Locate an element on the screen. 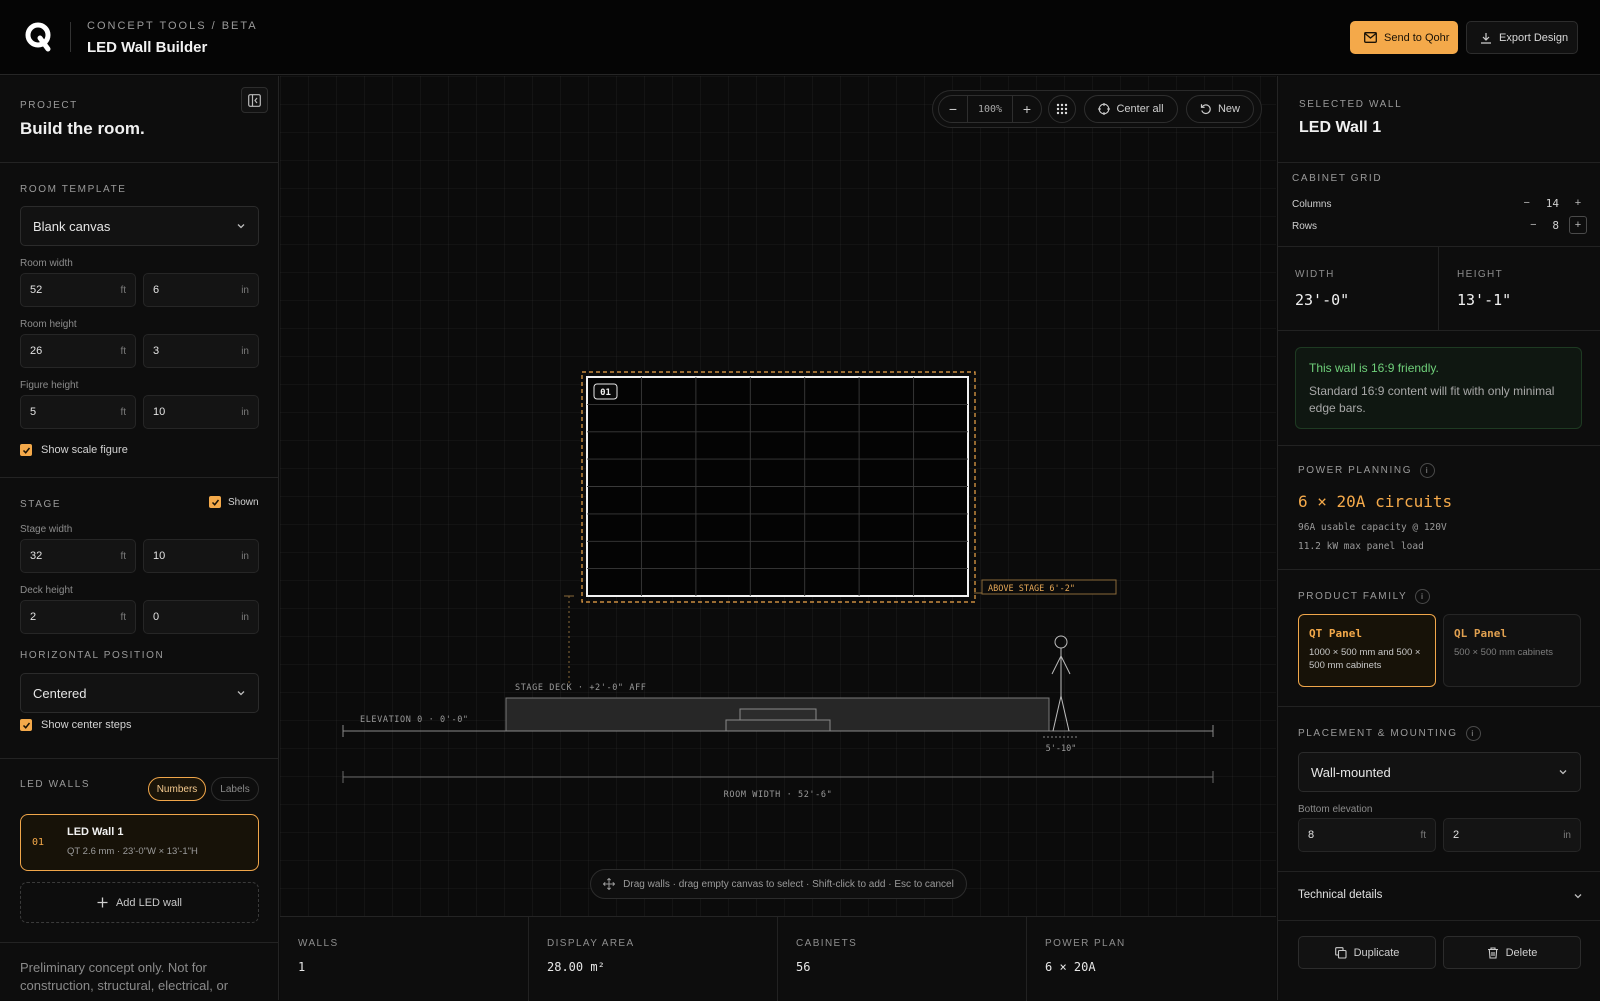  columns-increment-button: + is located at coordinates (1578, 203).